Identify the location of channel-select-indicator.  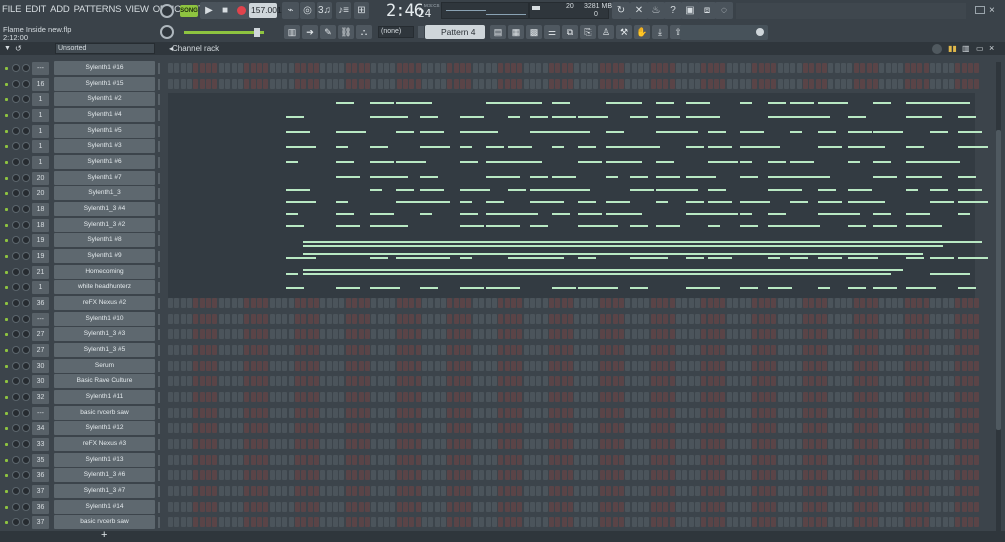
(159, 146).